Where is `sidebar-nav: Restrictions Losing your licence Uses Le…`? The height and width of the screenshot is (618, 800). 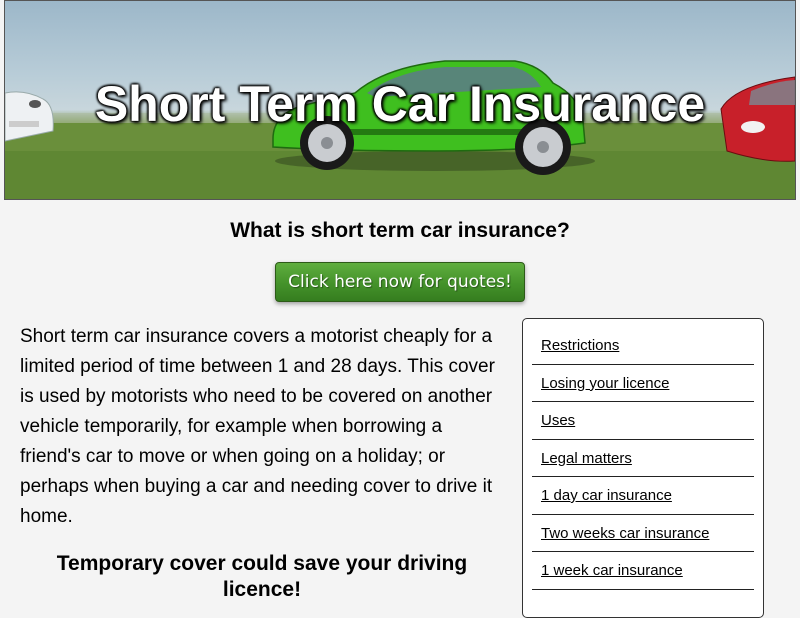 sidebar-nav: Restrictions Losing your licence Uses Le… is located at coordinates (643, 468).